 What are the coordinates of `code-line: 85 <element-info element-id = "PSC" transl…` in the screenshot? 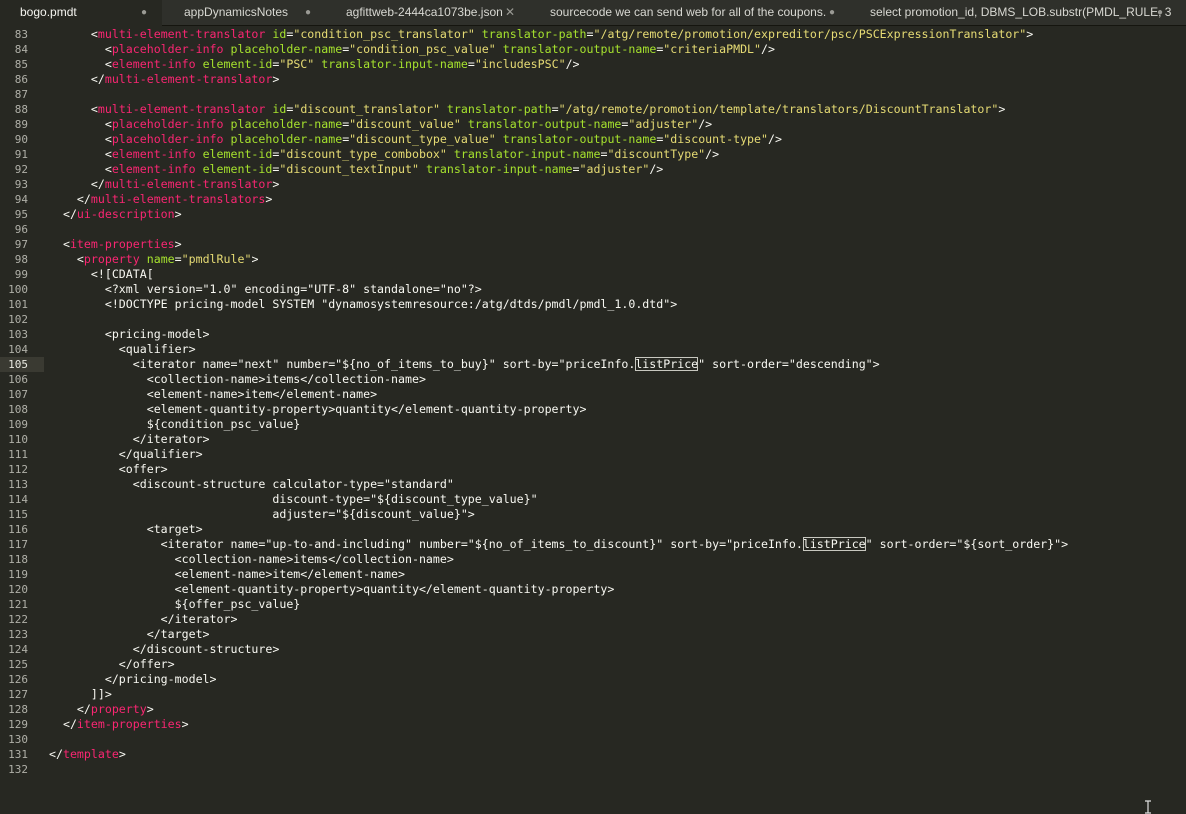 It's located at (593, 64).